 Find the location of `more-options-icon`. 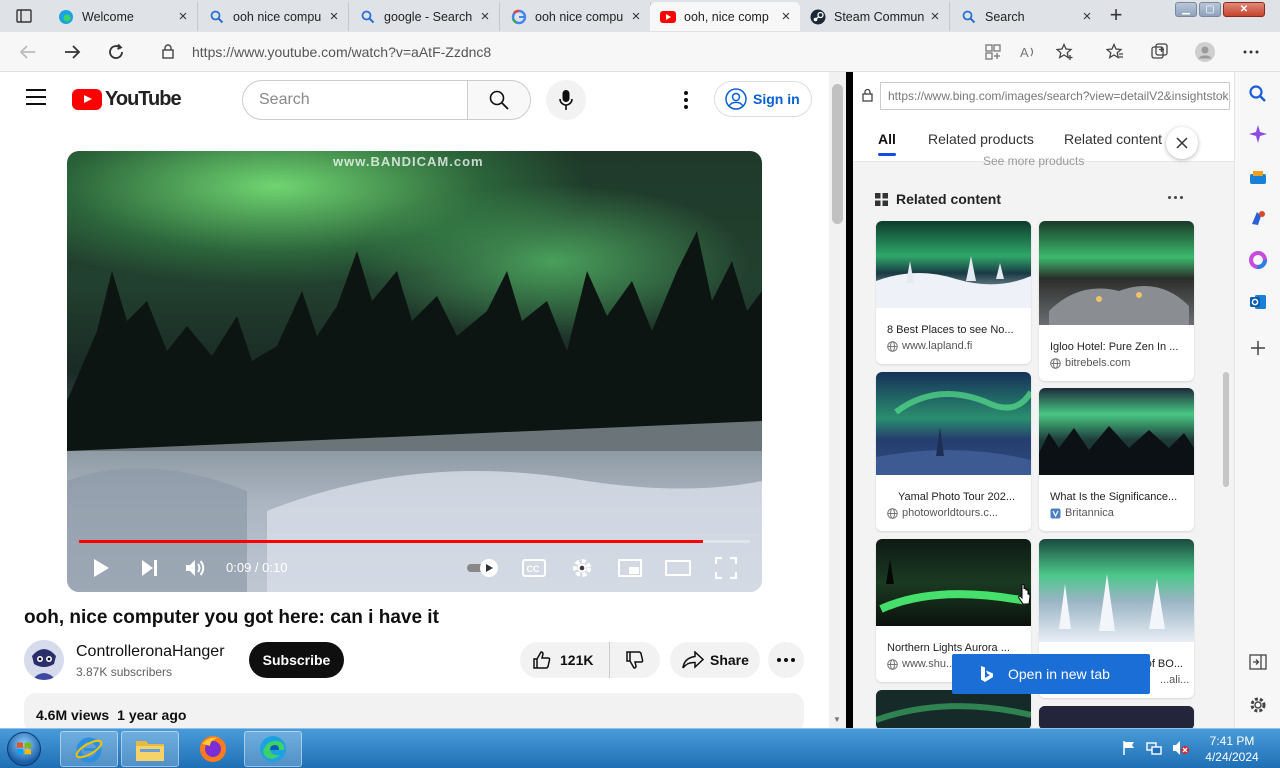

more-options-icon is located at coordinates (1251, 52).